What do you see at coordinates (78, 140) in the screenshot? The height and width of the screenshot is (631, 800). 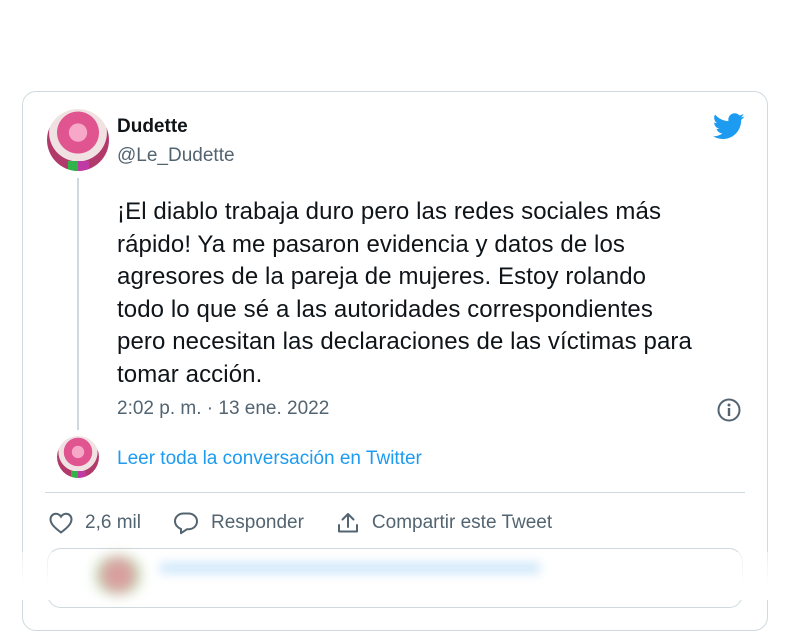 I see `avatar` at bounding box center [78, 140].